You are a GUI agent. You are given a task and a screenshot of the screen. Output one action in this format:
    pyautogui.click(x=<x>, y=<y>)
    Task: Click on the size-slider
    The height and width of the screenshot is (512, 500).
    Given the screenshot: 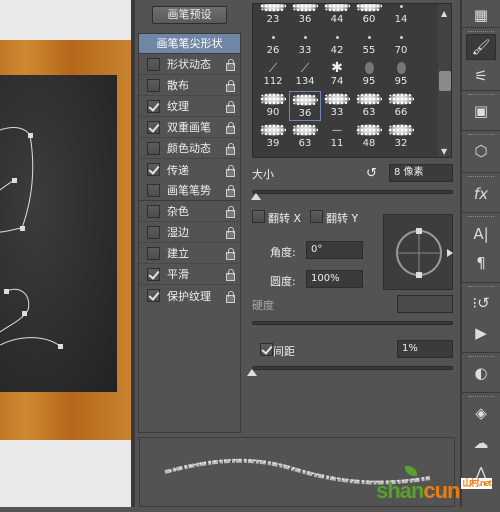 What is the action you would take?
    pyautogui.click(x=352, y=192)
    